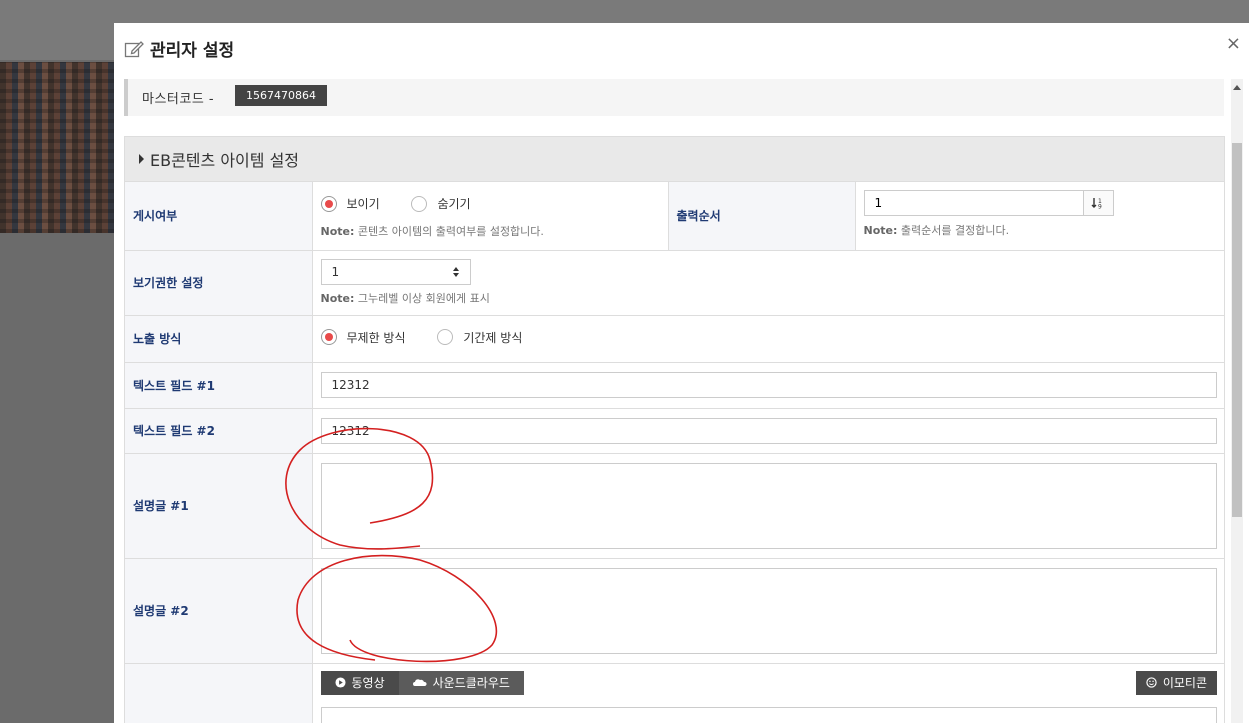 The height and width of the screenshot is (723, 1249). I want to click on panel-heading-text: EB콘텐츠 아이템 설정, so click(225, 160).